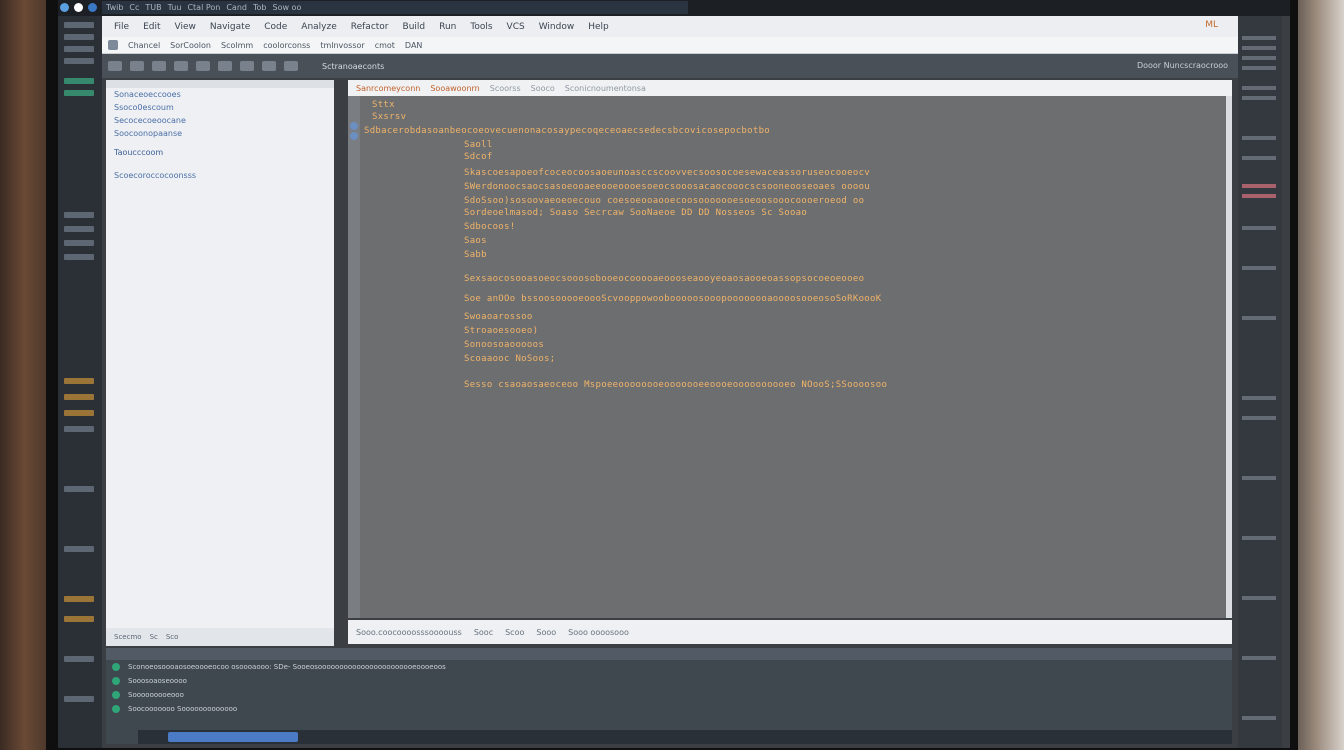 The height and width of the screenshot is (750, 1344). I want to click on editor-tab: Sconicnoumentonsa, so click(605, 88).